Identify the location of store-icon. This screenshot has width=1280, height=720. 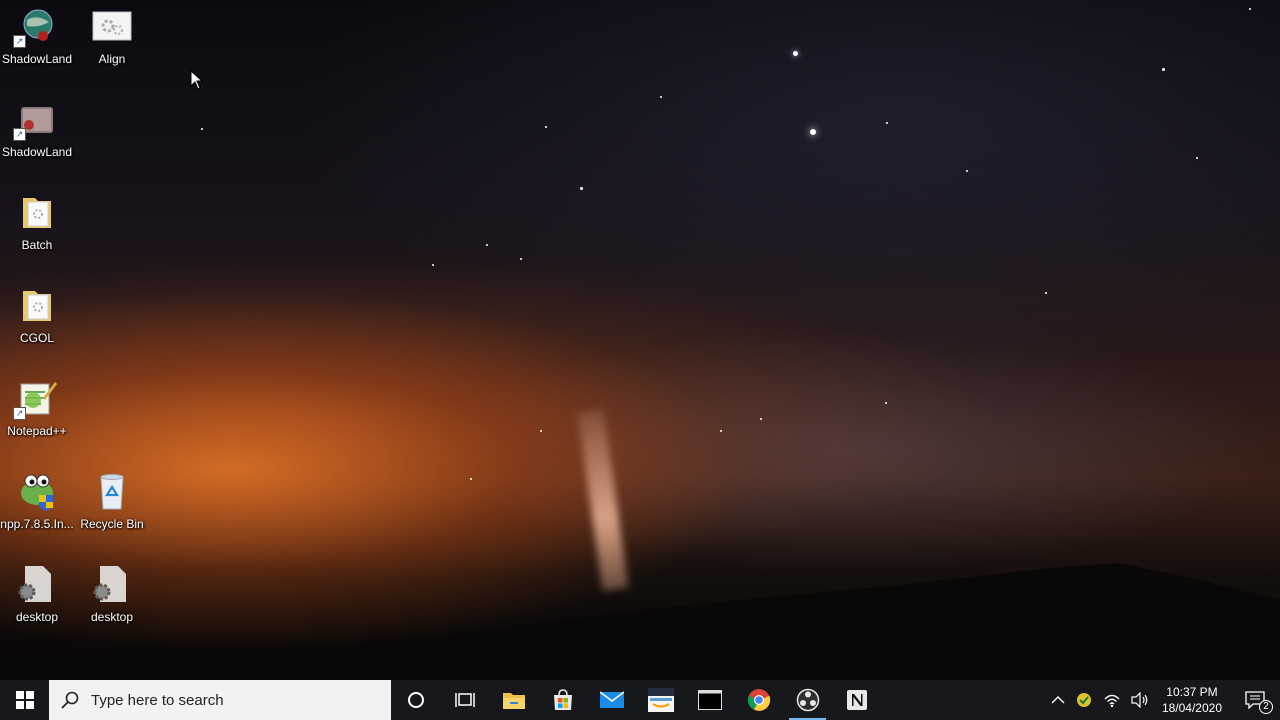
(562, 699).